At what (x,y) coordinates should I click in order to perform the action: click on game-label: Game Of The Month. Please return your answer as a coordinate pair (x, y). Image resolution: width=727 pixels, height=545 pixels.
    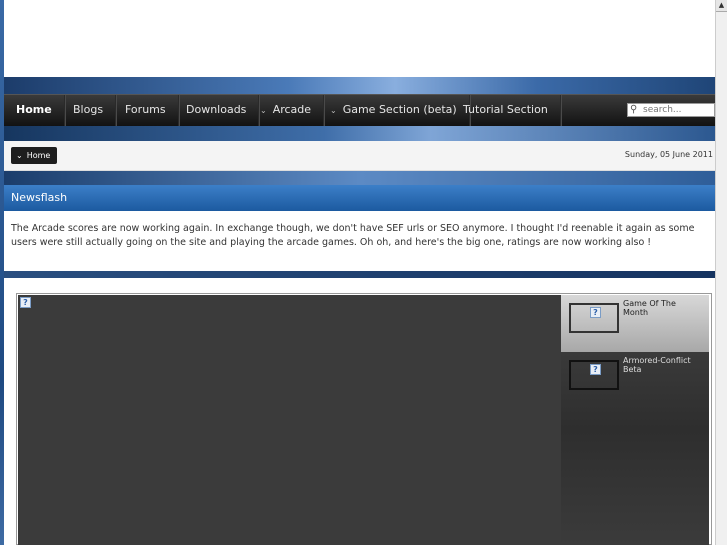
    Looking at the image, I should click on (649, 308).